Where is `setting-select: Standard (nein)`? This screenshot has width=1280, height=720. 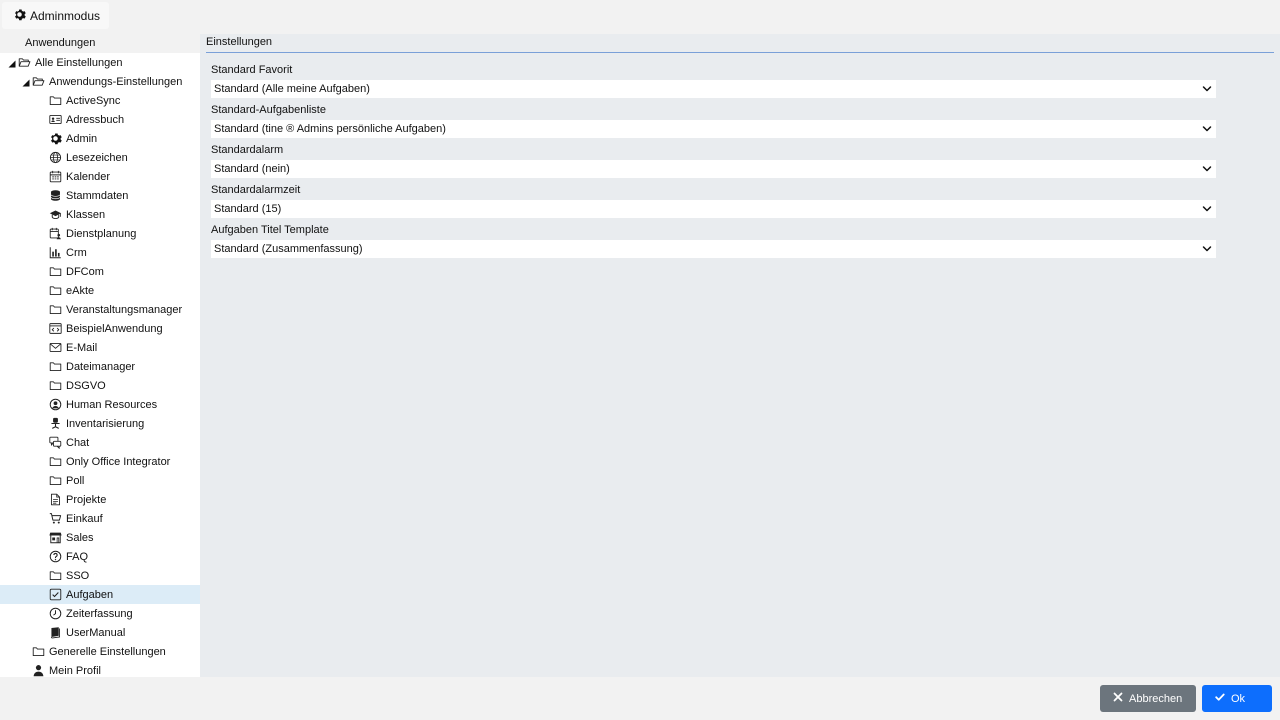
setting-select: Standard (nein) is located at coordinates (713, 169).